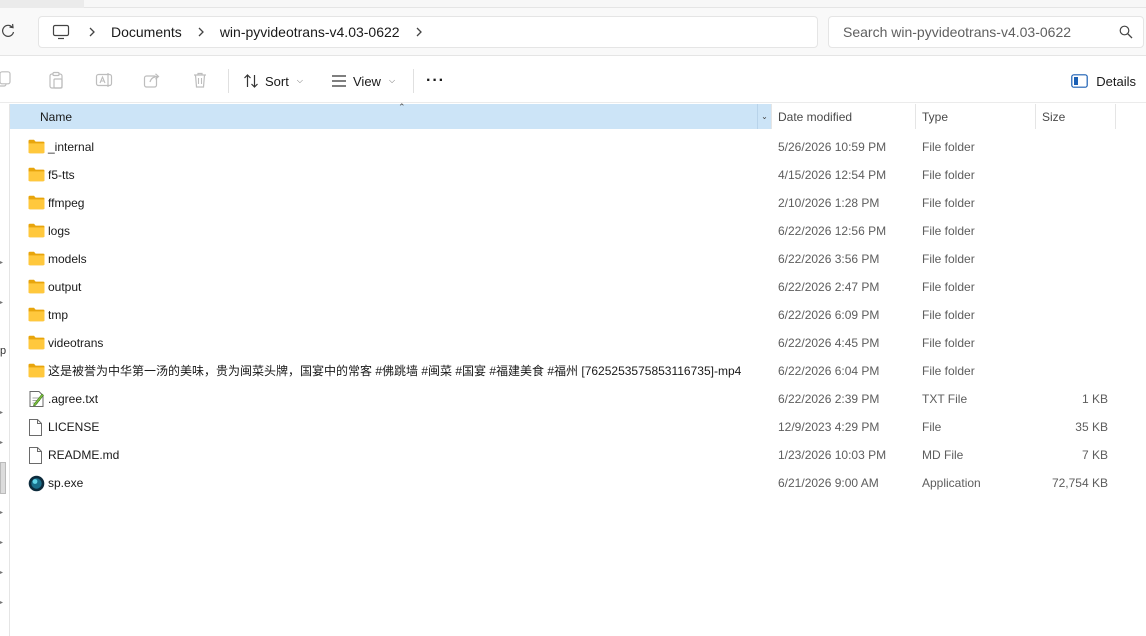  What do you see at coordinates (832, 175) in the screenshot?
I see `file-date-modified: 4/15/2026 12:54 PM` at bounding box center [832, 175].